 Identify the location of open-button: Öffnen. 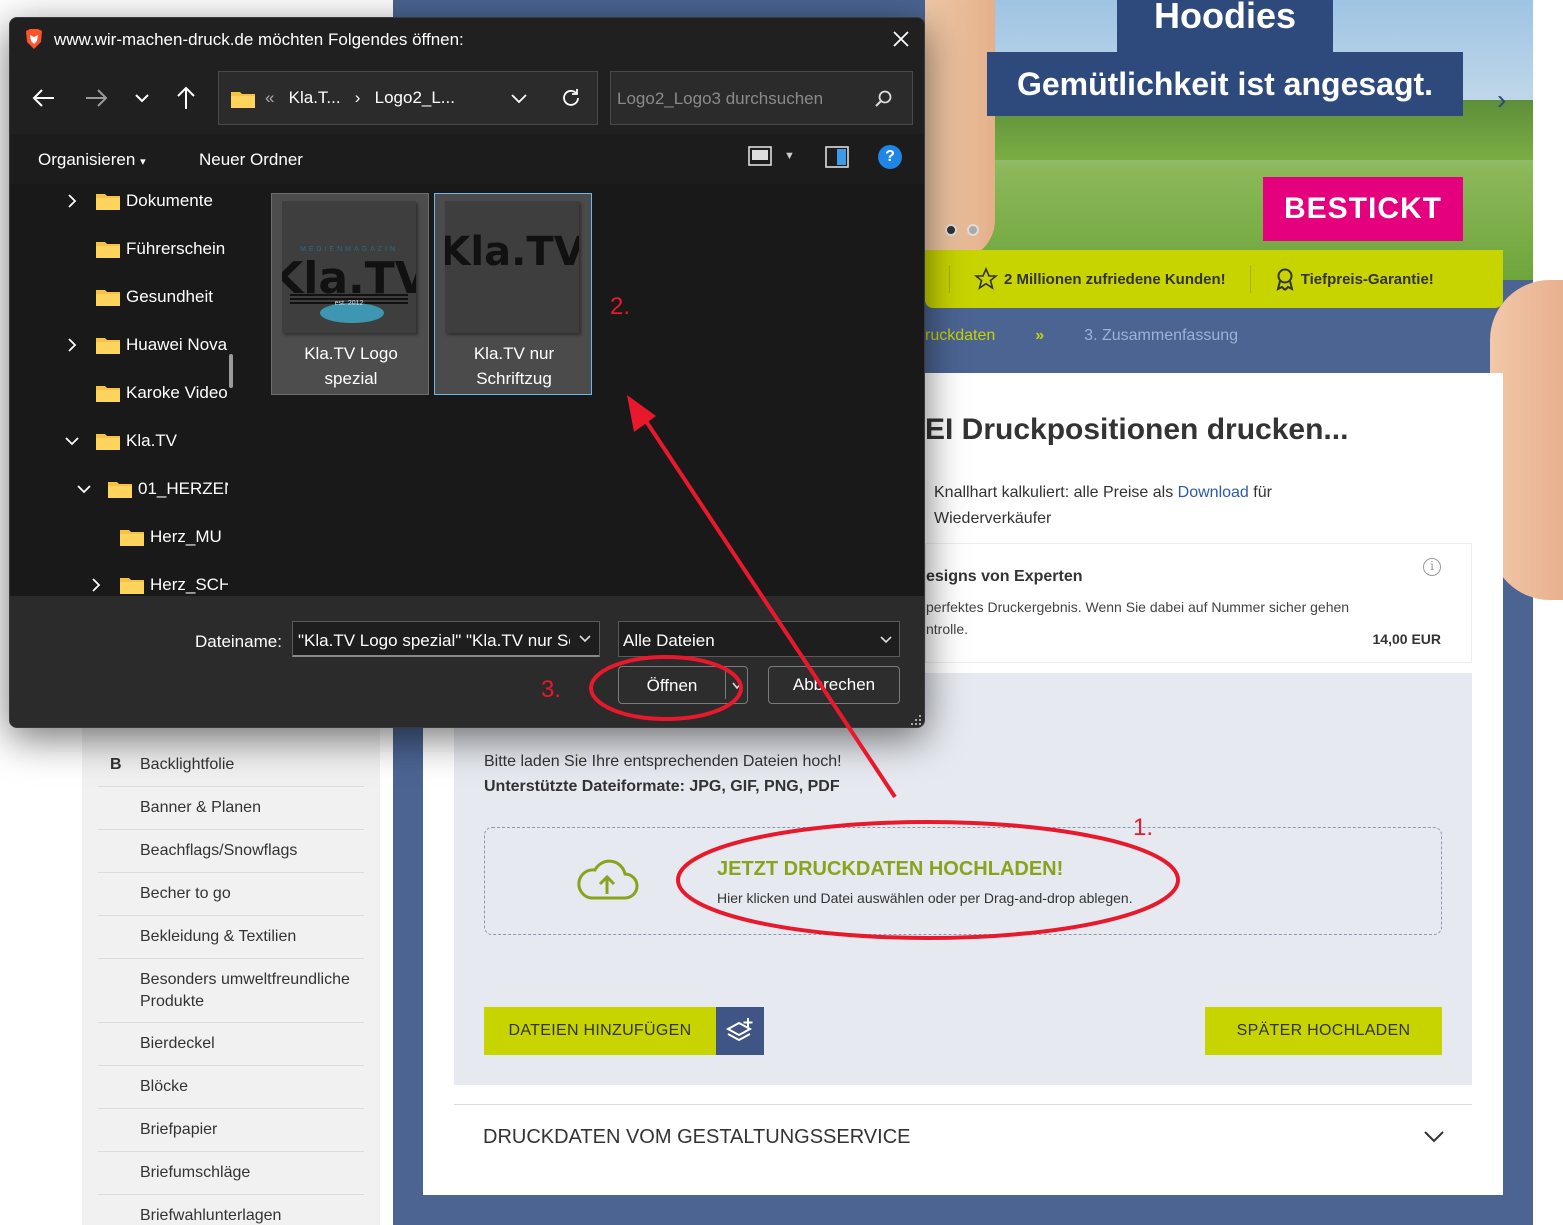
(683, 685).